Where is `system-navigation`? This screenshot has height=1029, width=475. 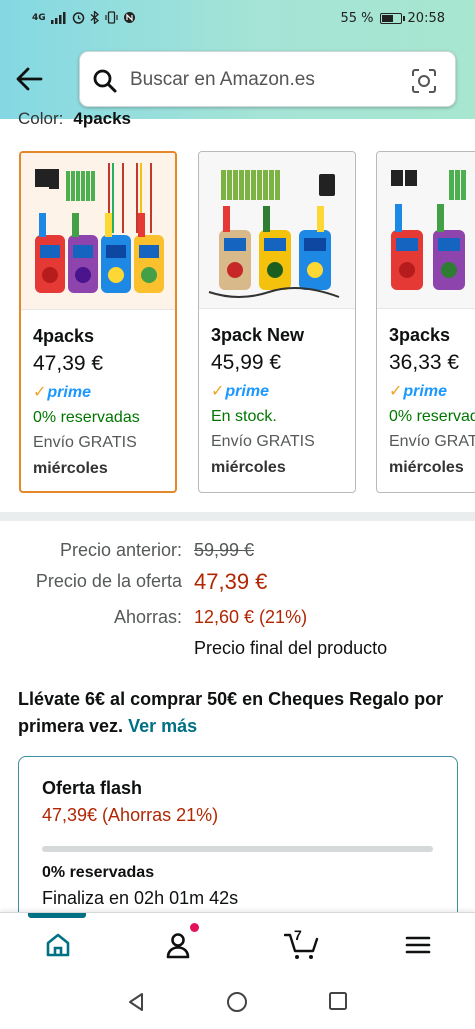
system-navigation is located at coordinates (237, 1002).